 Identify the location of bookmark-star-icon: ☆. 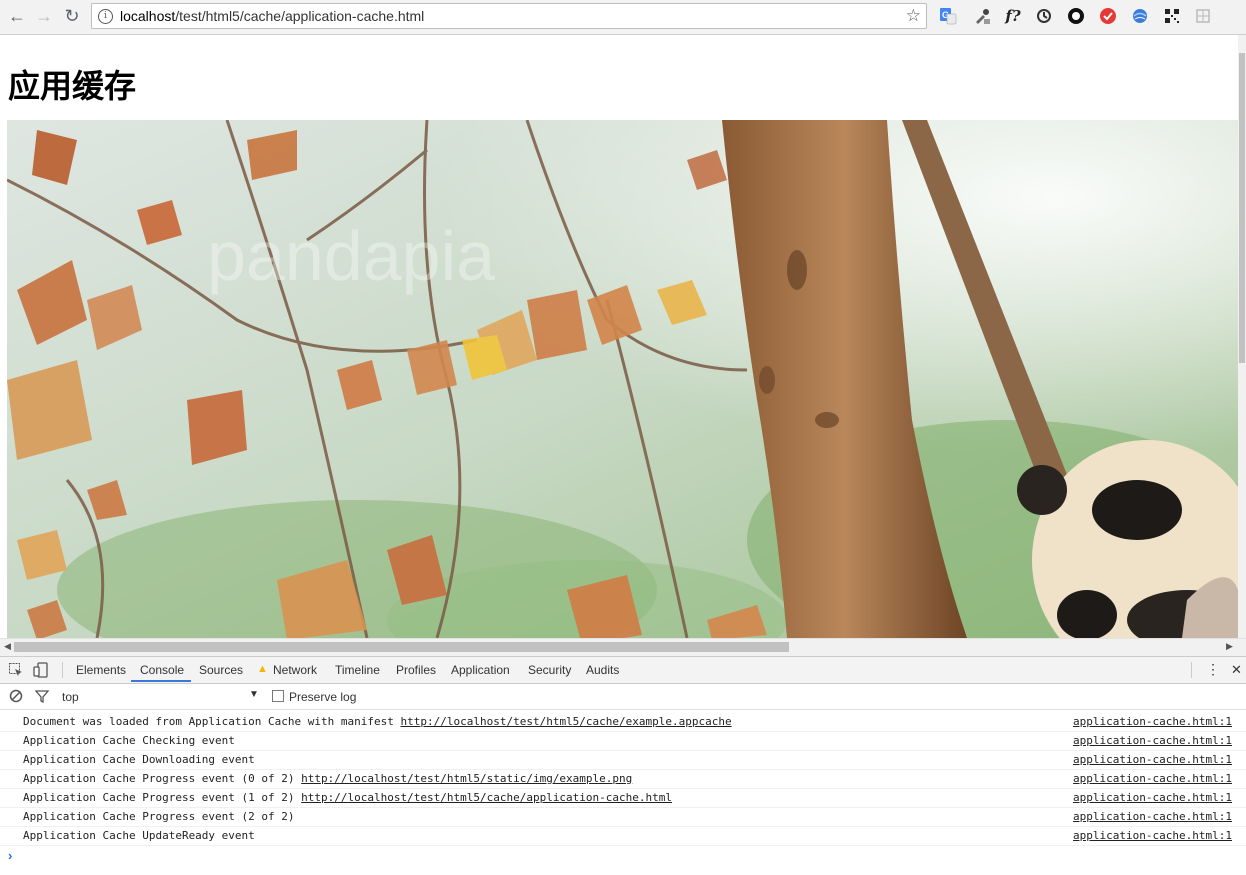
(913, 16).